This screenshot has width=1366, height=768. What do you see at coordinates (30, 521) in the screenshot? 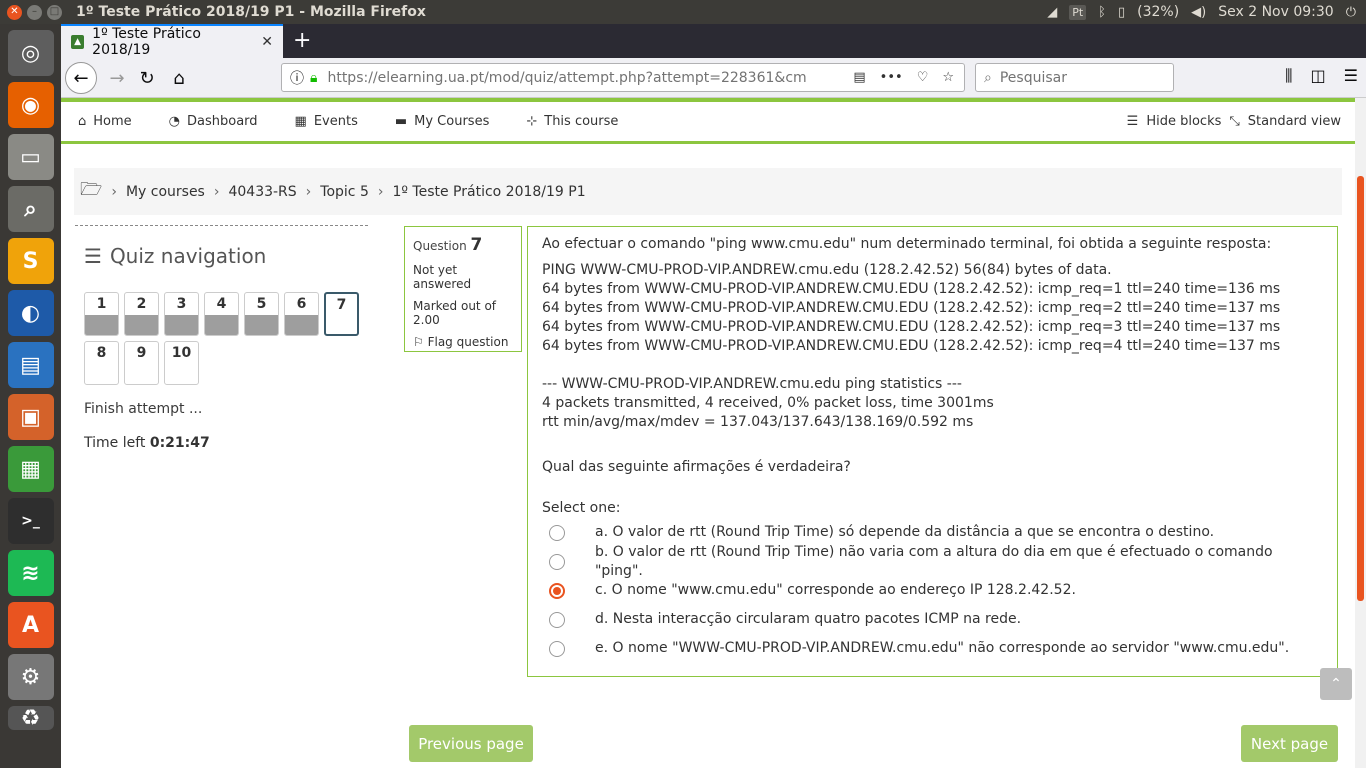
I see `terminal-icon: >_` at bounding box center [30, 521].